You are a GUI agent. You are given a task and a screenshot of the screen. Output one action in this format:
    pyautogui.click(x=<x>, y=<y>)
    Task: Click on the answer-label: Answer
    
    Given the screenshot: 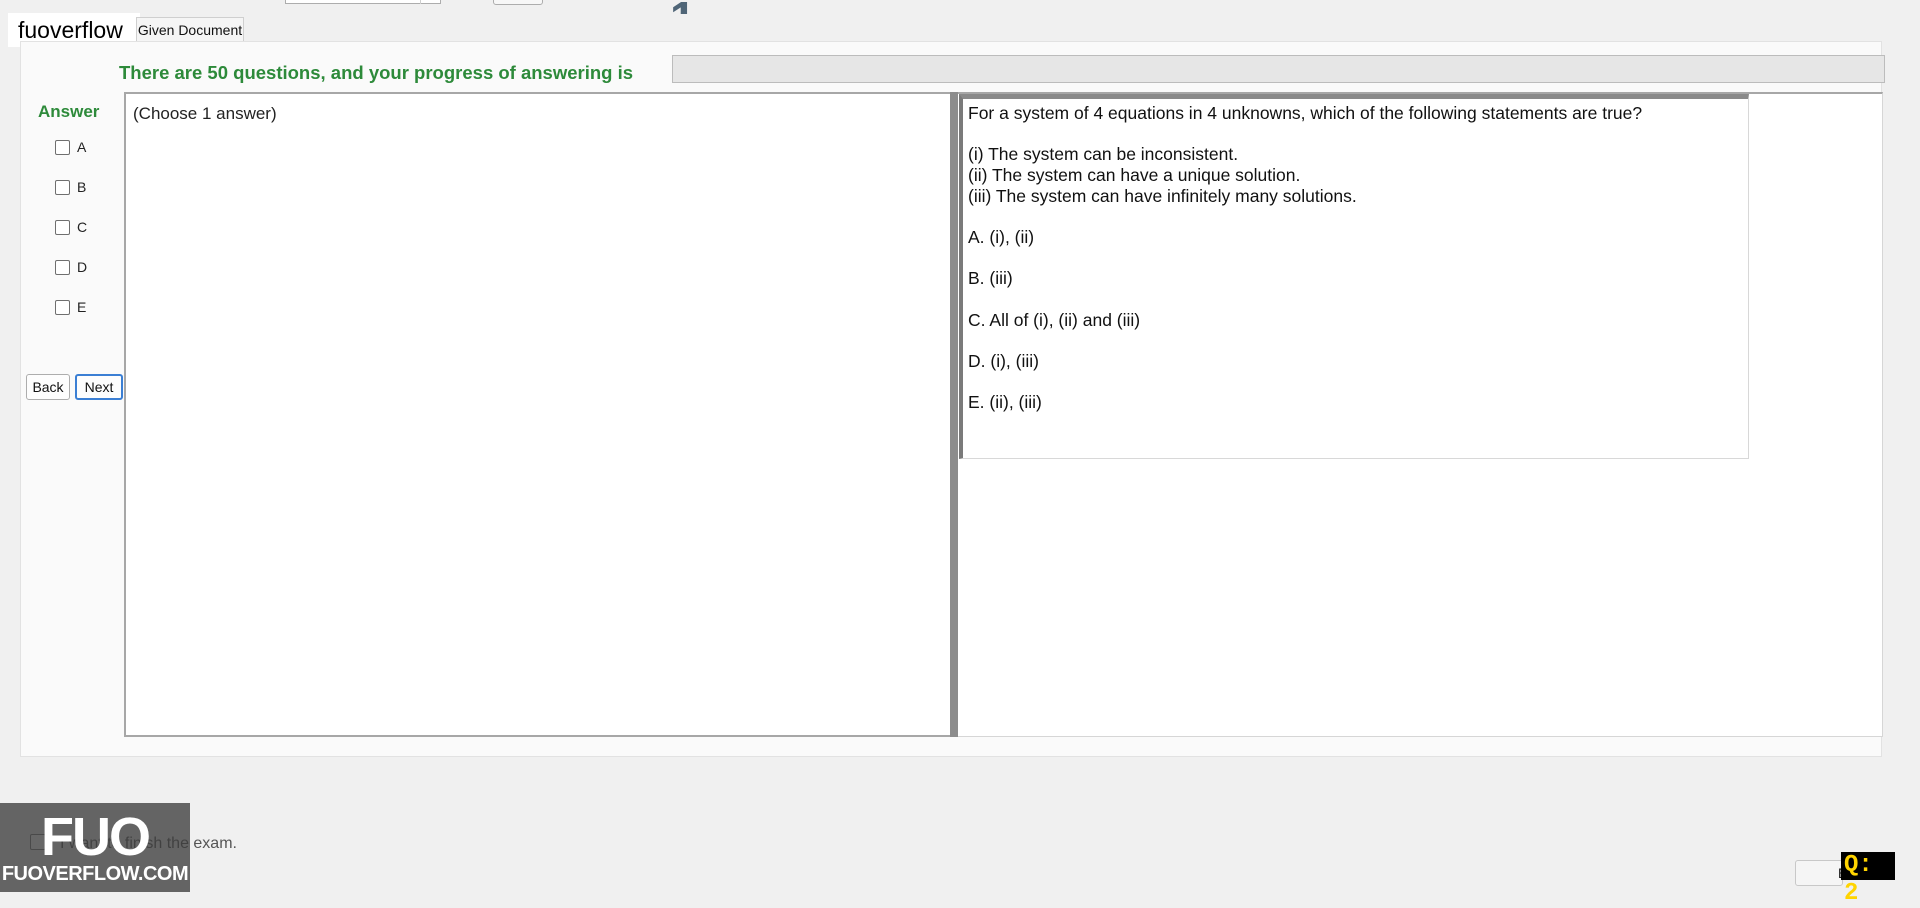 What is the action you would take?
    pyautogui.click(x=69, y=111)
    